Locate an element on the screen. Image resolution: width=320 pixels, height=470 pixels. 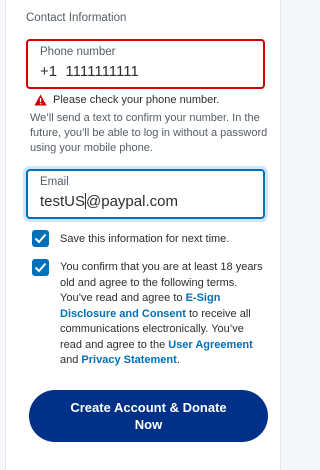
agreement-checkbox is located at coordinates (40, 267).